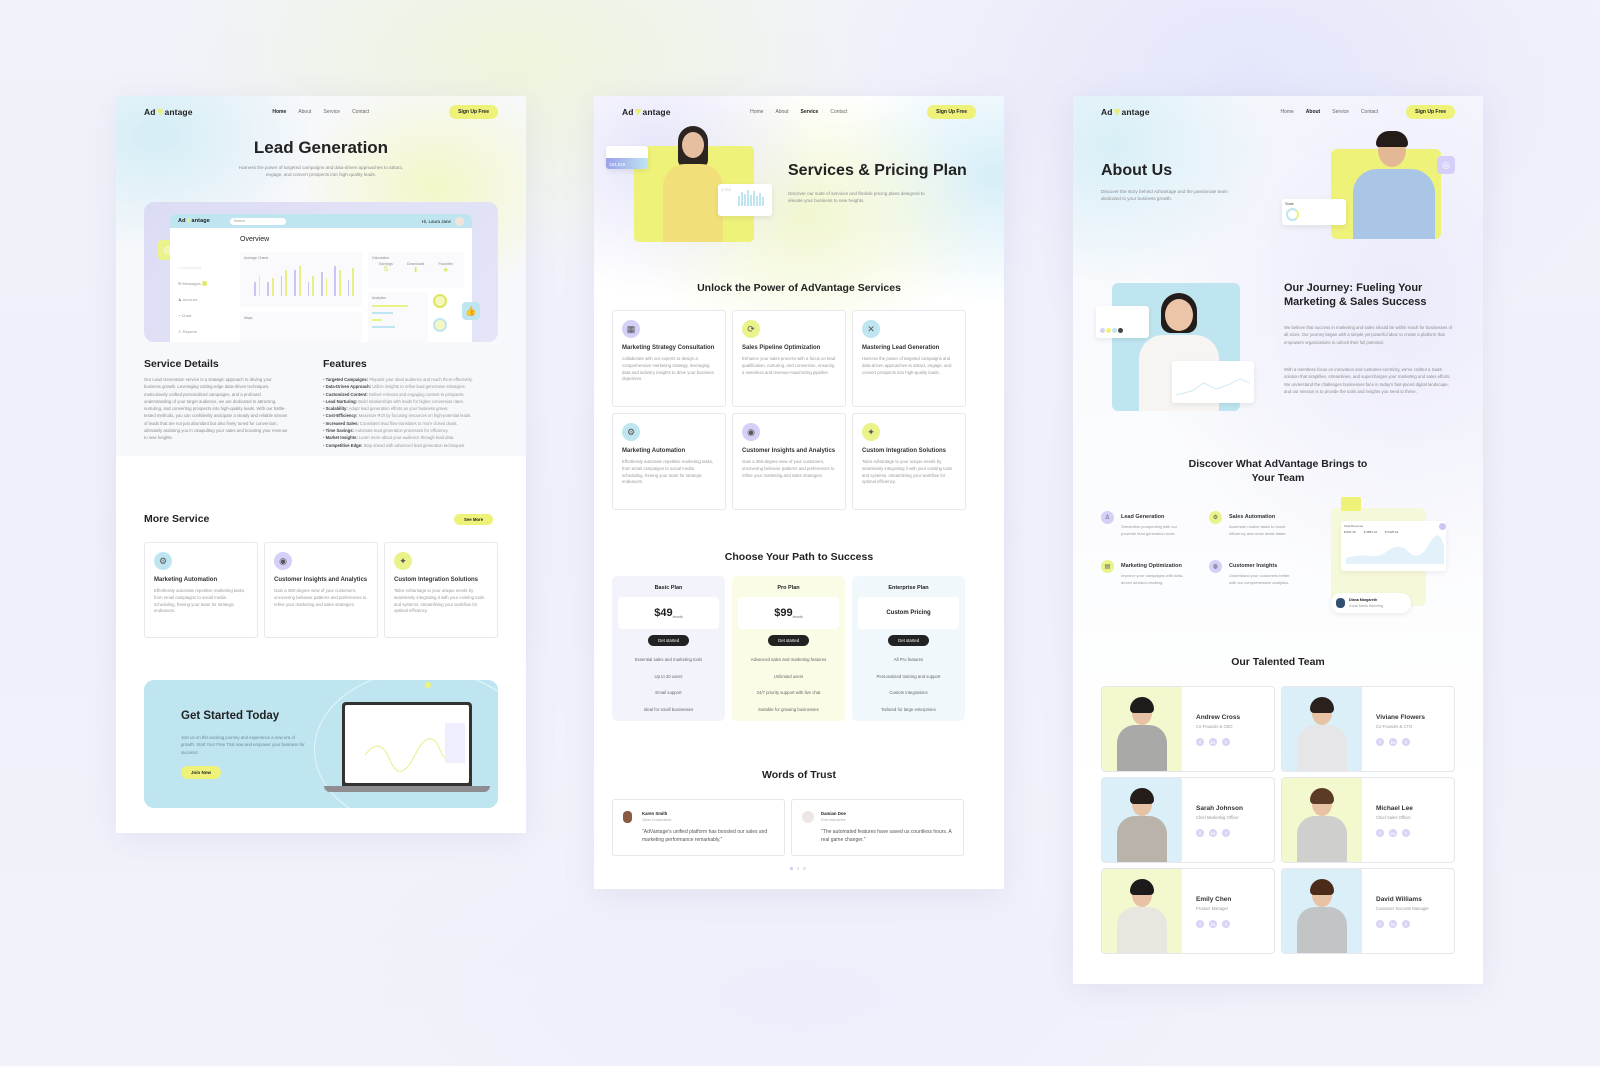 The width and height of the screenshot is (1600, 1066). I want to click on nav-links: Home About Service Contact, so click(798, 112).